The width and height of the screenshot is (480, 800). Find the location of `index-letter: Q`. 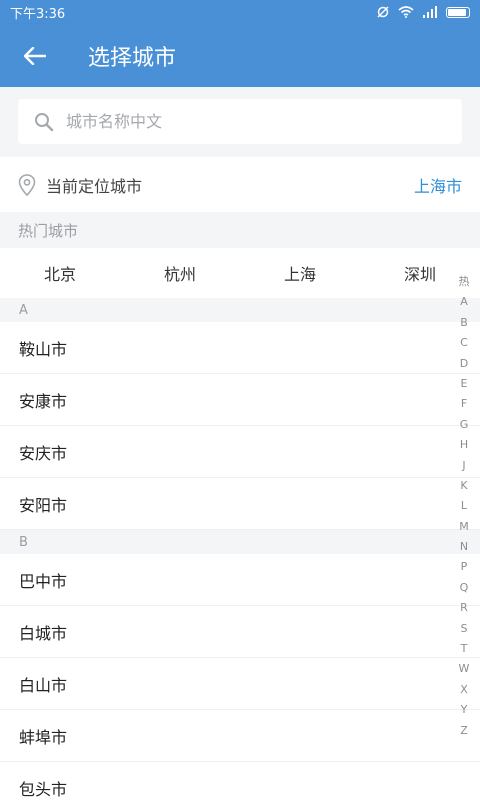

index-letter: Q is located at coordinates (464, 588).